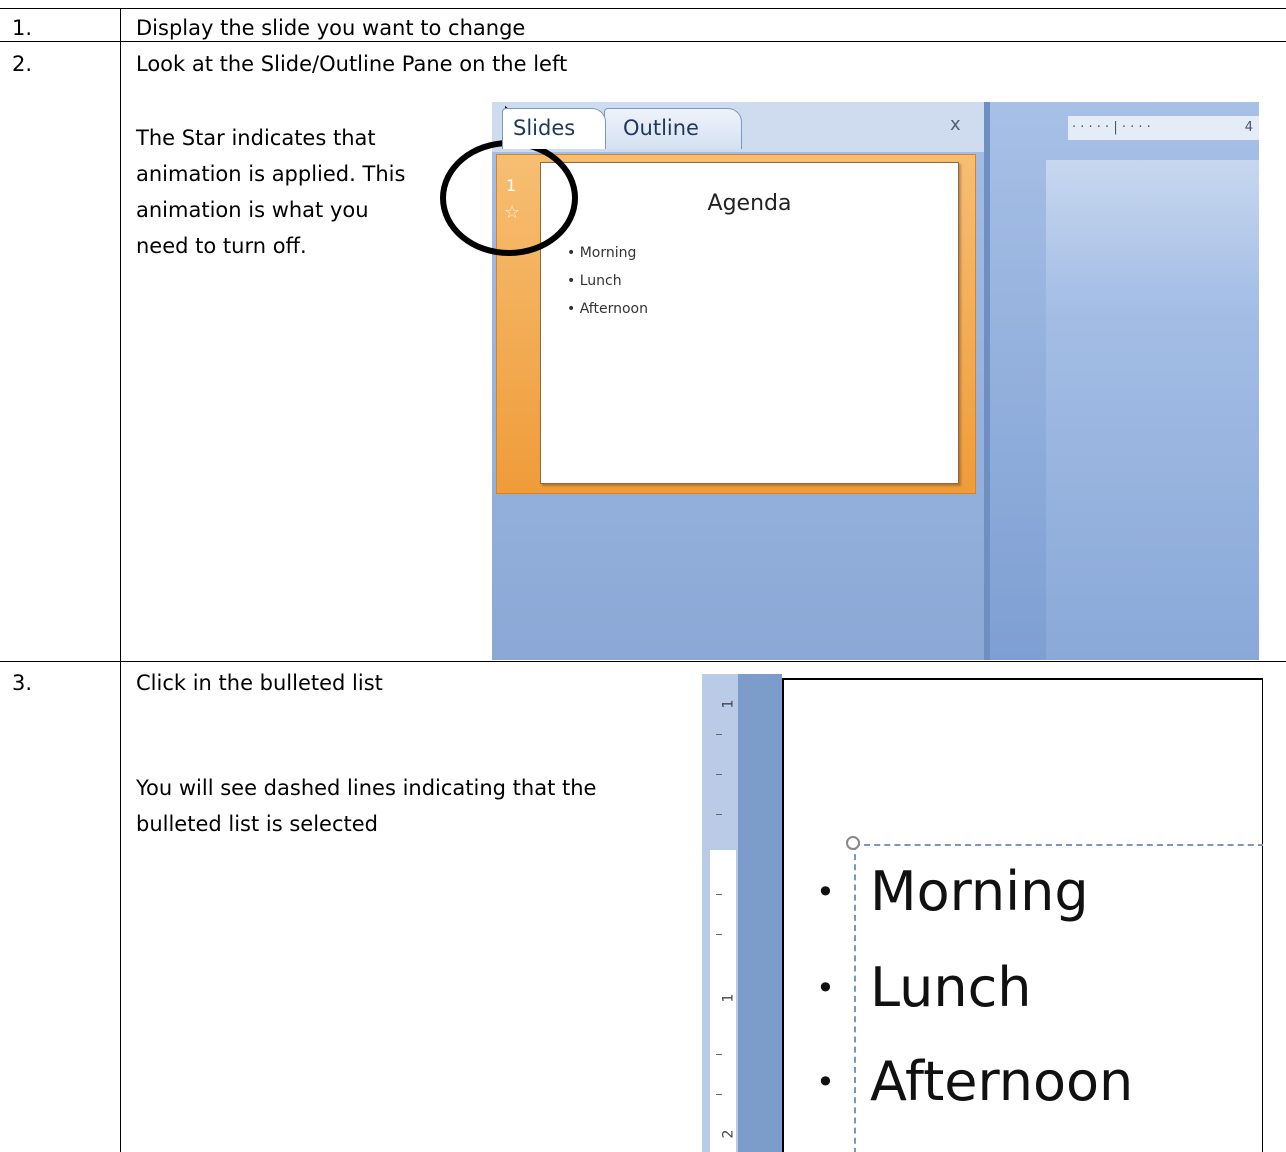 The image size is (1286, 1152). What do you see at coordinates (613, 309) in the screenshot?
I see `thumbnail-bullet-text: Afternoon` at bounding box center [613, 309].